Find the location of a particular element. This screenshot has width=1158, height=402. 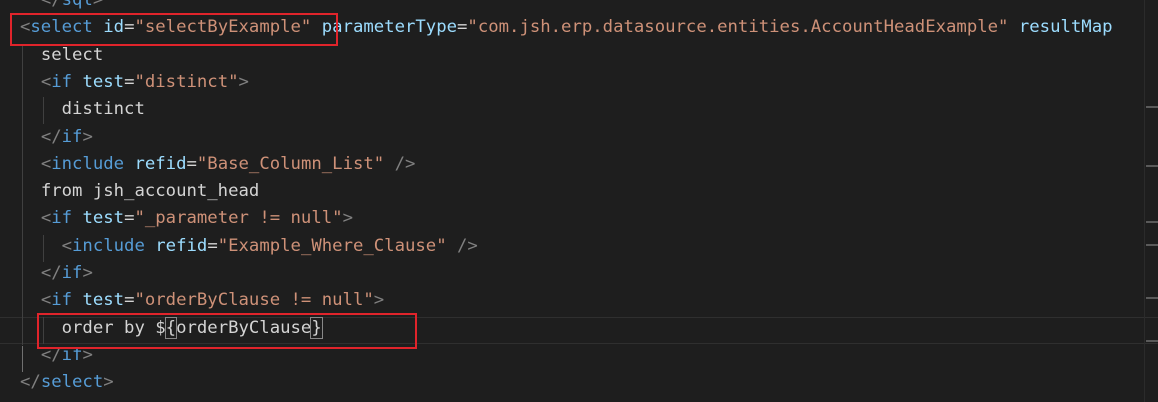

token-attribute-name: parameterType is located at coordinates (389, 27).